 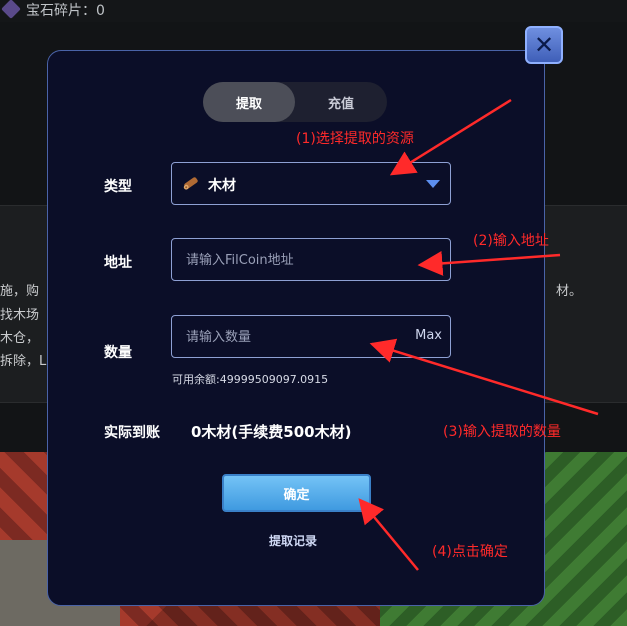 I want to click on annotation-step-2: (2)输入地址, so click(x=511, y=241).